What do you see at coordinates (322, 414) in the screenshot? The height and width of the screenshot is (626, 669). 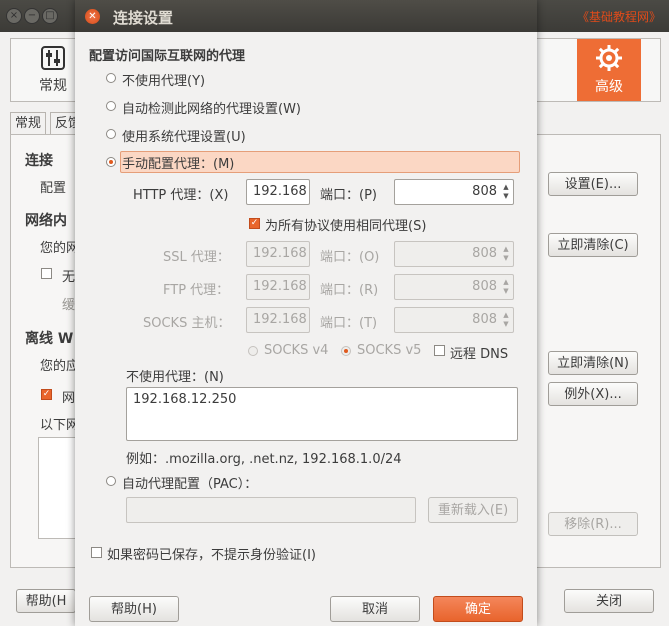 I see `no-proxy-for-textarea: 192.168.12.250` at bounding box center [322, 414].